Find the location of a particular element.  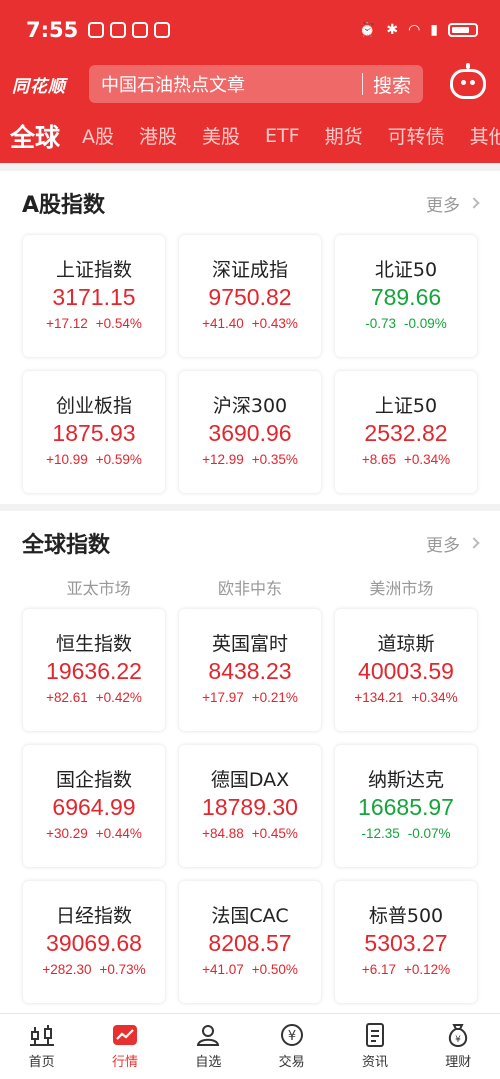

index-name: 深证成指 is located at coordinates (249, 270).